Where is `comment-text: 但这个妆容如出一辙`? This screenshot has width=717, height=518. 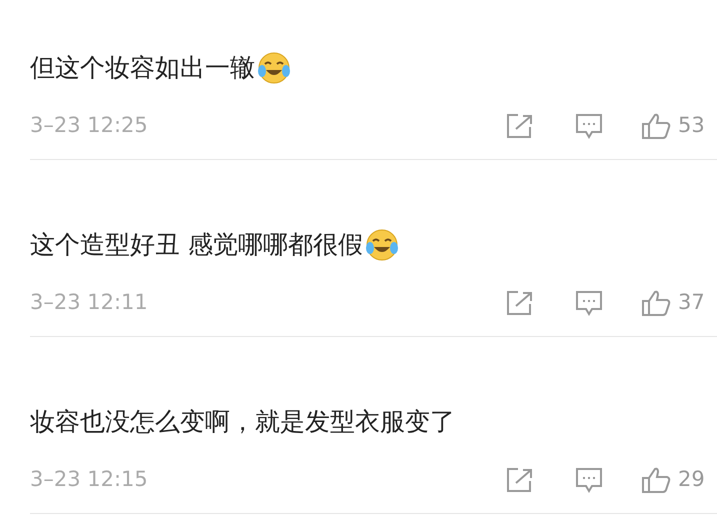
comment-text: 但这个妆容如出一辙 is located at coordinates (142, 68).